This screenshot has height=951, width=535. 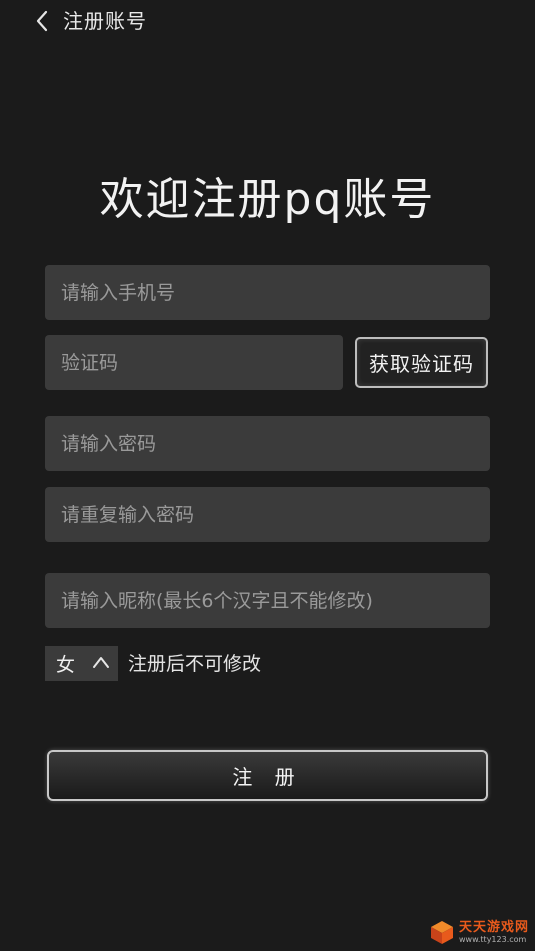 What do you see at coordinates (66, 665) in the screenshot?
I see `gender-value: 女` at bounding box center [66, 665].